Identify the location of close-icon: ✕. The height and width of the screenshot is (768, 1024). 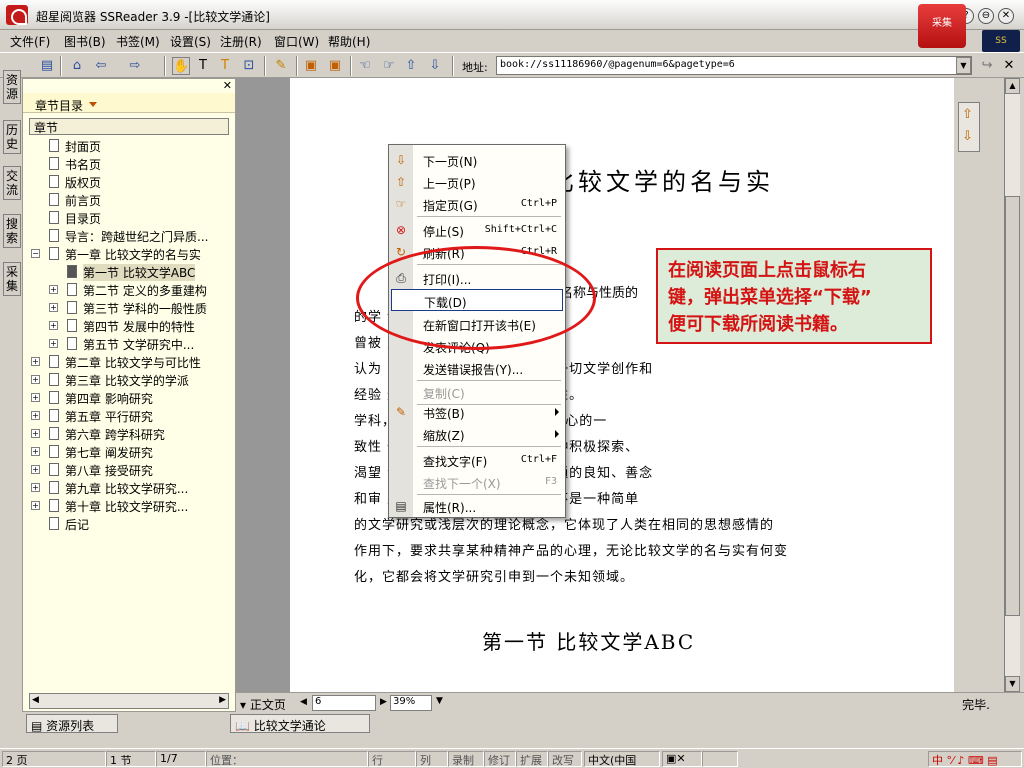
(1009, 66).